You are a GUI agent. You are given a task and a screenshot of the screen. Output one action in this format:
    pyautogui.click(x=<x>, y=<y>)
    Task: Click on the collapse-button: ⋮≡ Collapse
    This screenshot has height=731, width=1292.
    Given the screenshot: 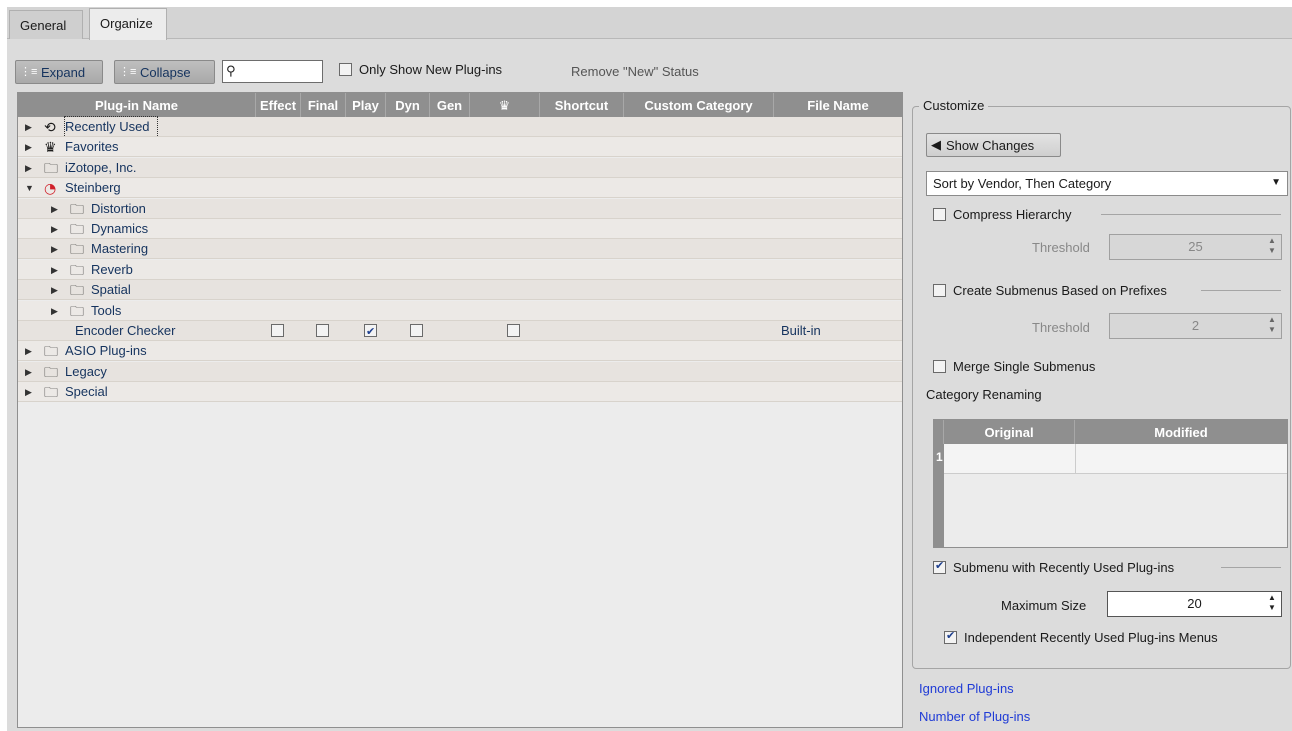 What is the action you would take?
    pyautogui.click(x=164, y=72)
    